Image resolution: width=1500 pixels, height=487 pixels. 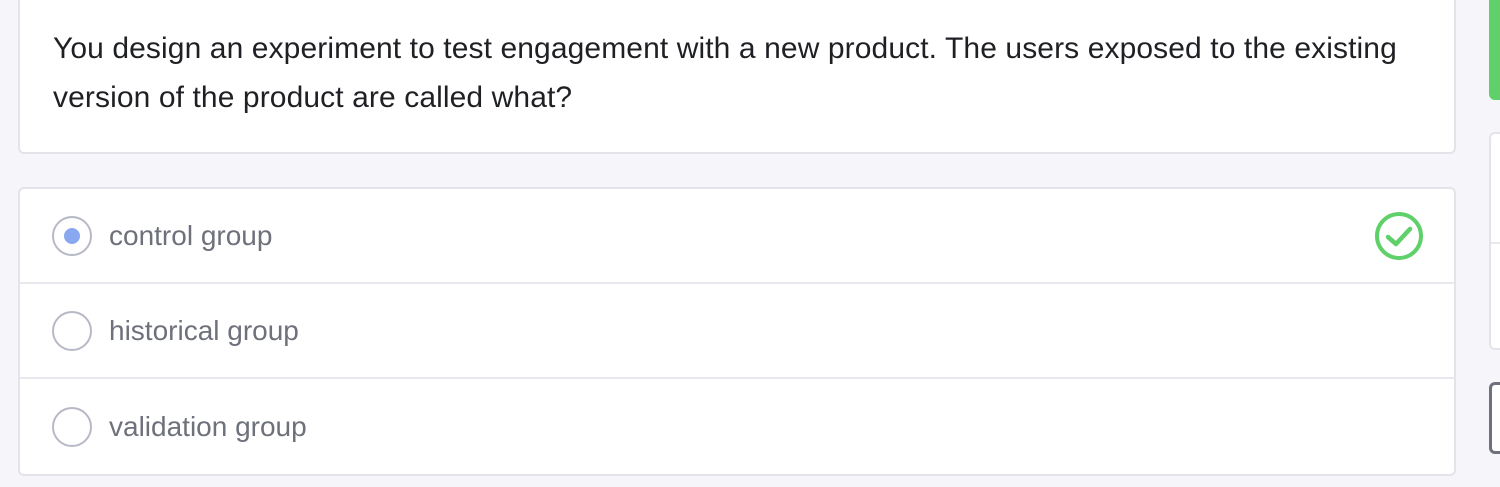 What do you see at coordinates (1399, 235) in the screenshot?
I see `check-circle-icon` at bounding box center [1399, 235].